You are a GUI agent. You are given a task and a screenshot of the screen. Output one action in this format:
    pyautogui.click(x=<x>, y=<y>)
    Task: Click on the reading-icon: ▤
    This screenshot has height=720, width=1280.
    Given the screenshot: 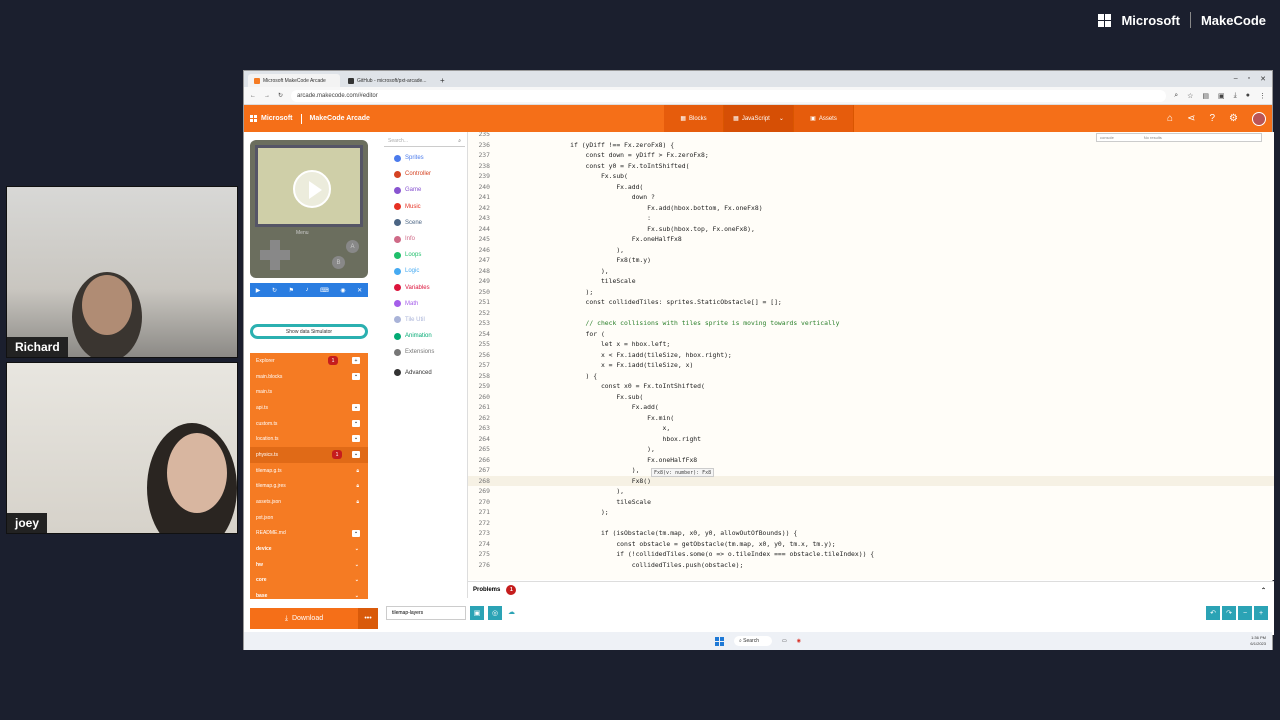 What is the action you would take?
    pyautogui.click(x=1205, y=96)
    